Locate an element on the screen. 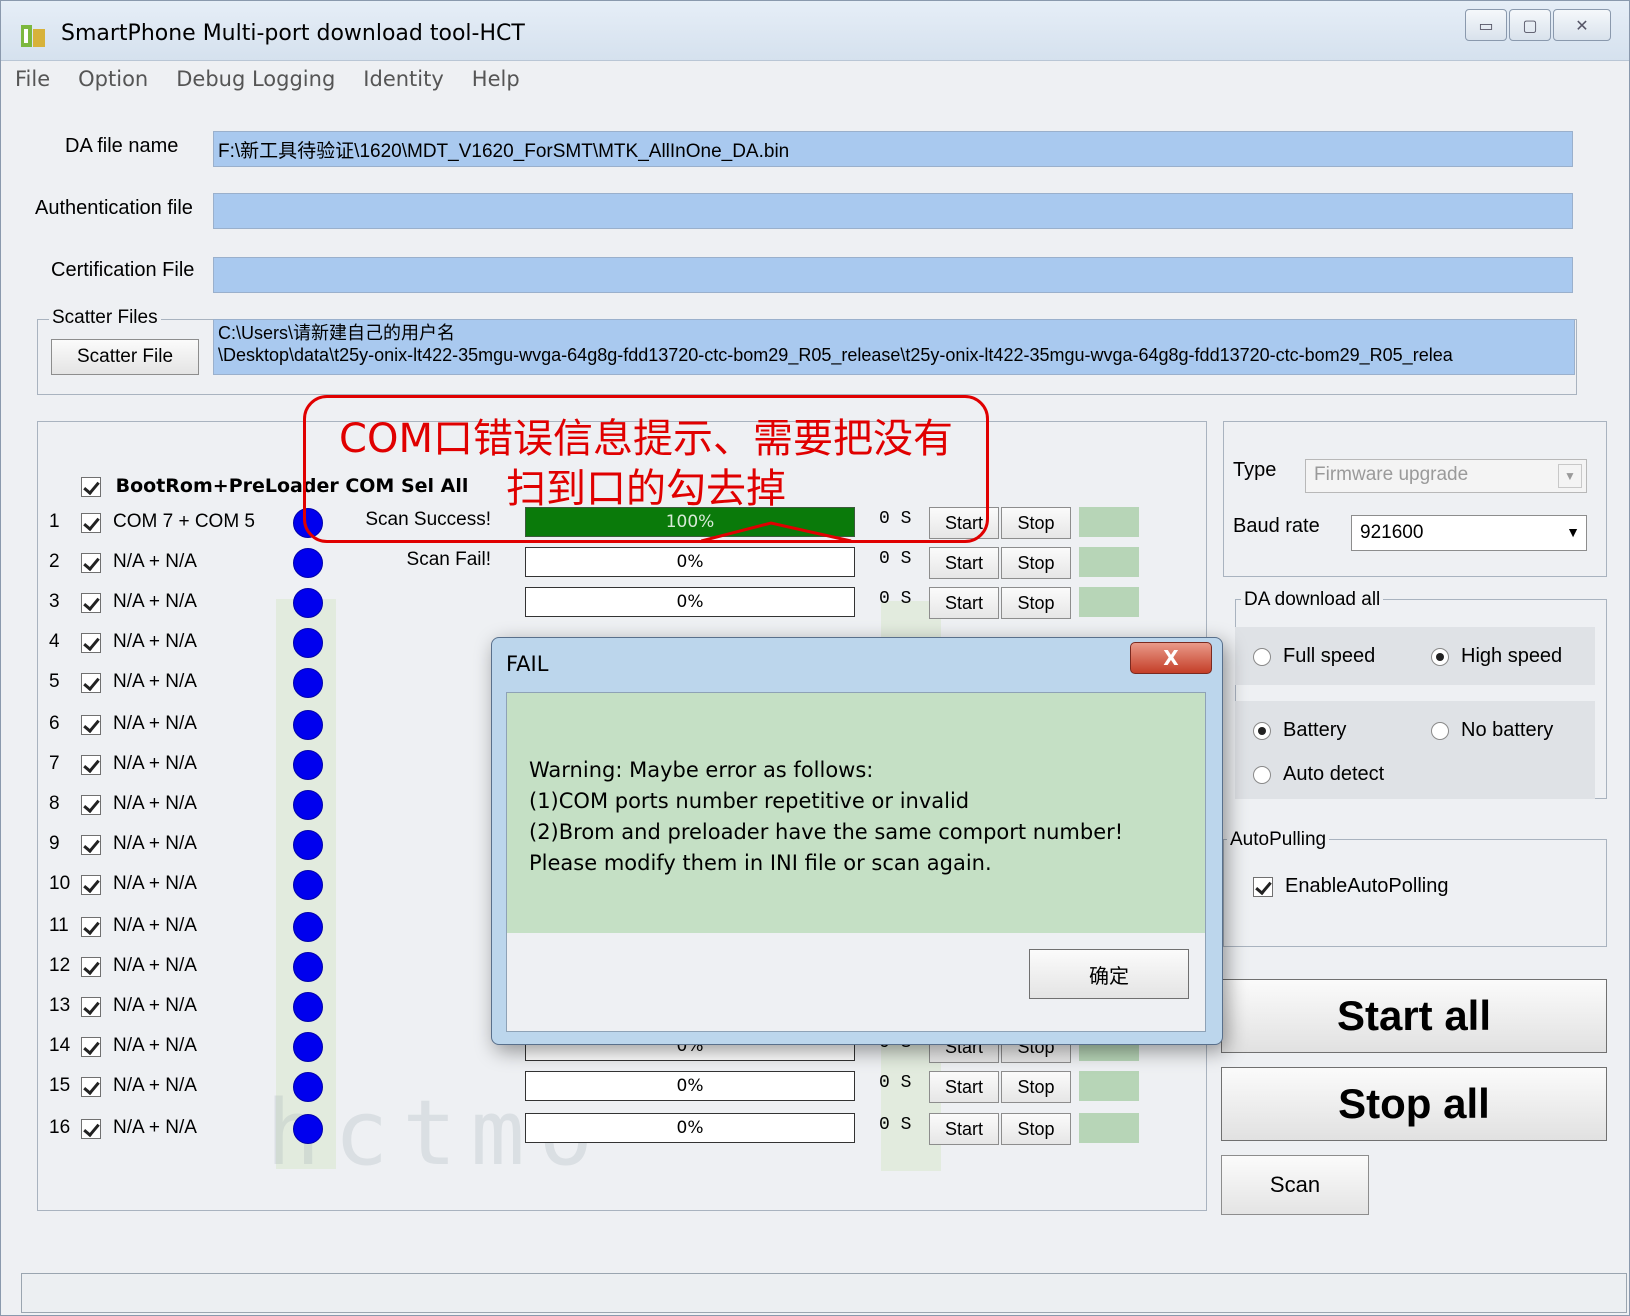 This screenshot has height=1316, width=1630. port-result-swatch is located at coordinates (1109, 562).